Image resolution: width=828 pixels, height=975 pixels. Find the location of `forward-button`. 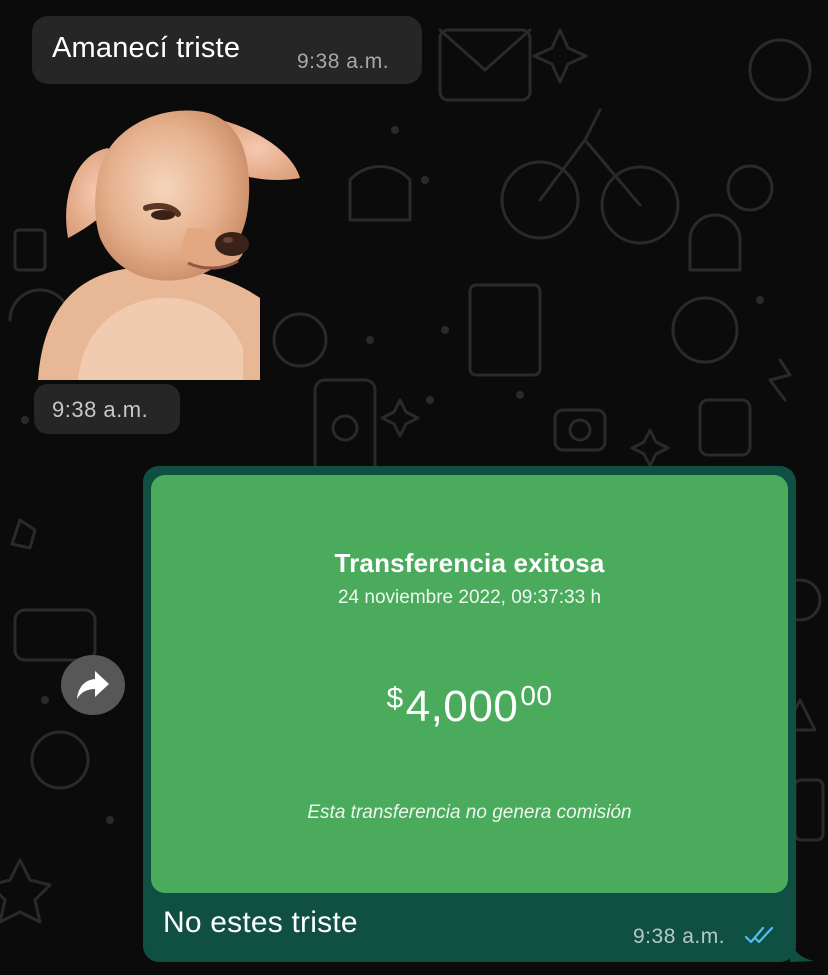

forward-button is located at coordinates (93, 685).